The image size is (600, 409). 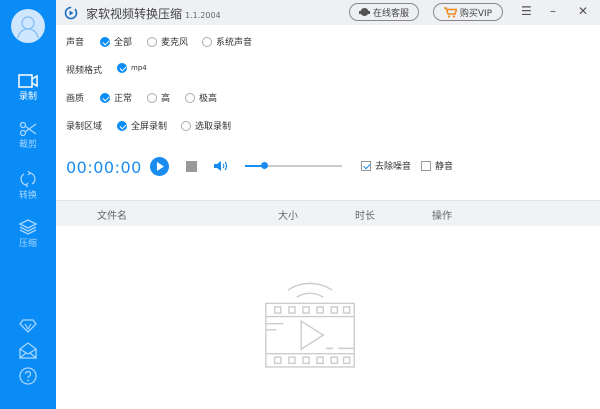 I want to click on sidebar: 录制 裁剪 转换 压缩, so click(x=28, y=204).